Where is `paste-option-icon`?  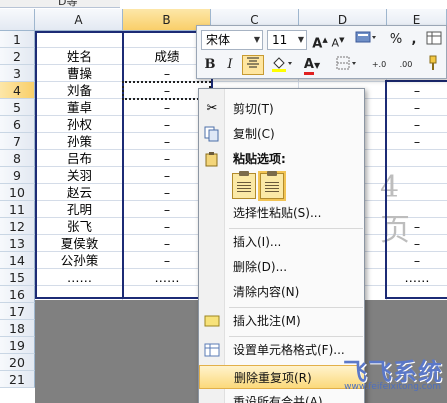
paste-option-icon is located at coordinates (244, 185).